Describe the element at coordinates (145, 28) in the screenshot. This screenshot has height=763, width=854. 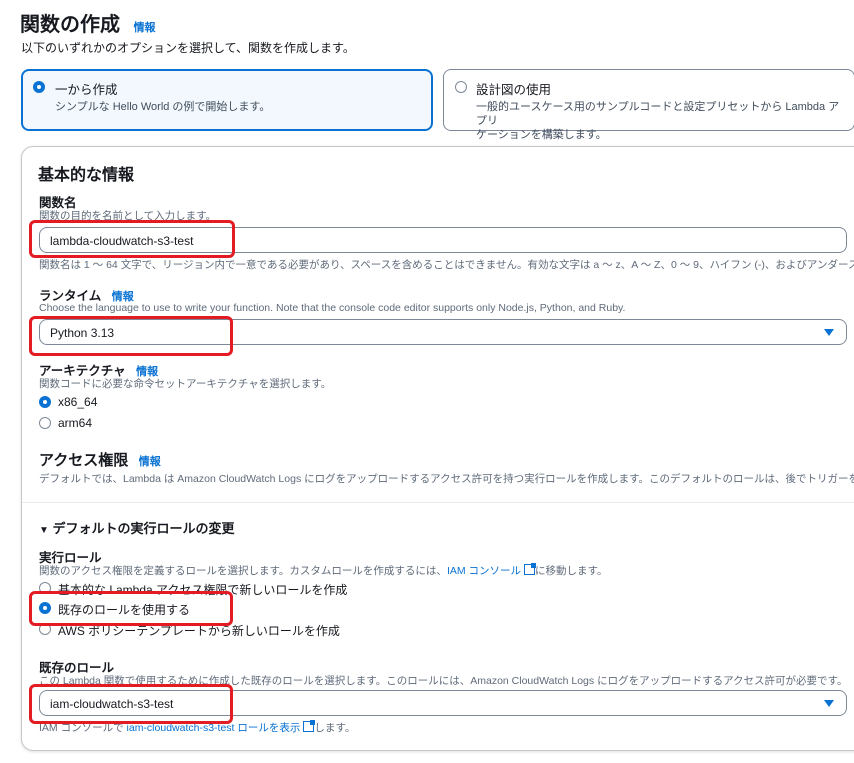
I see `title-info-link: 情報` at that location.